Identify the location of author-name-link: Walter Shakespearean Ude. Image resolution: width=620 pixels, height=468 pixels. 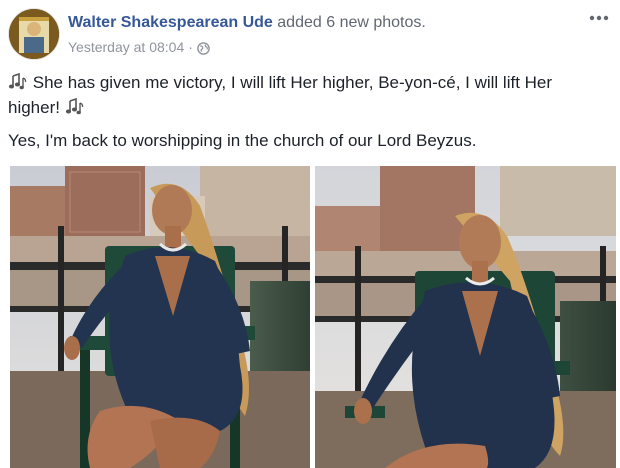
(170, 22).